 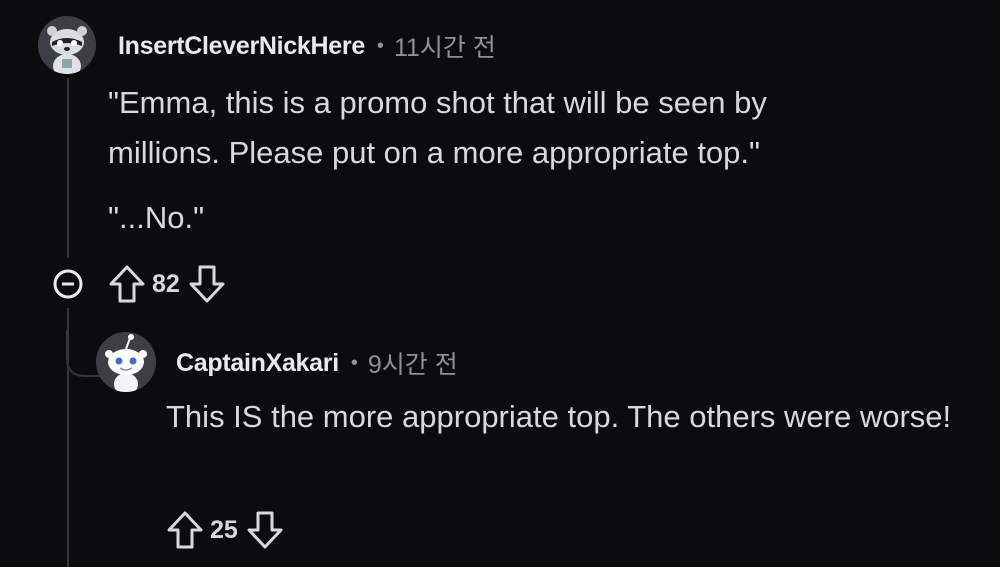 I want to click on score: 25, so click(x=224, y=529).